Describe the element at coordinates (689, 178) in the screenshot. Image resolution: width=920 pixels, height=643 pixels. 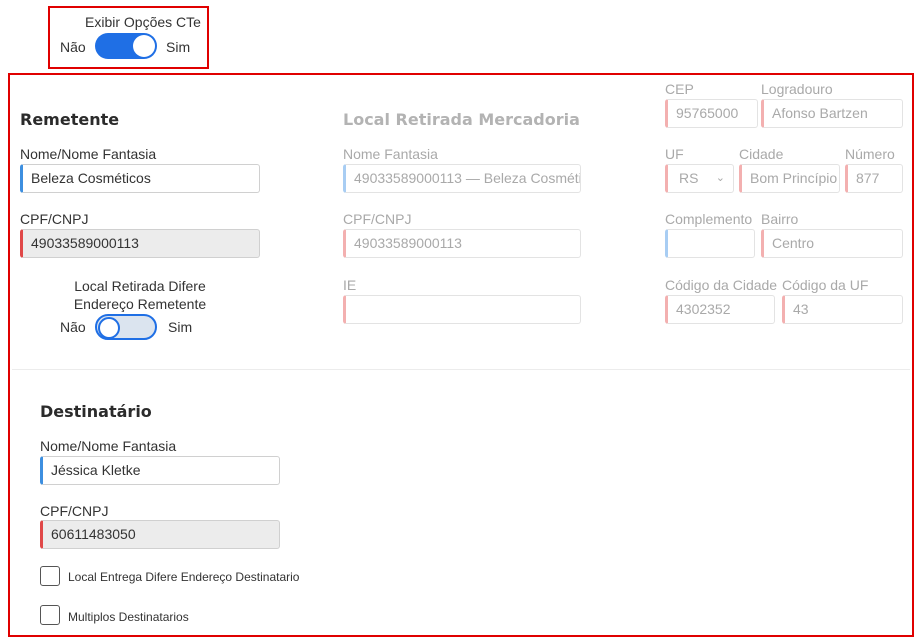
I see `uf-select-value: RS` at that location.